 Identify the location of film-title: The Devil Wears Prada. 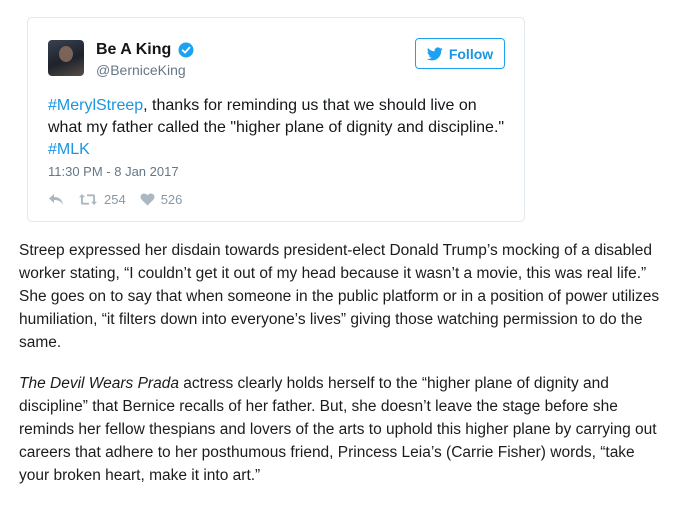
(99, 383).